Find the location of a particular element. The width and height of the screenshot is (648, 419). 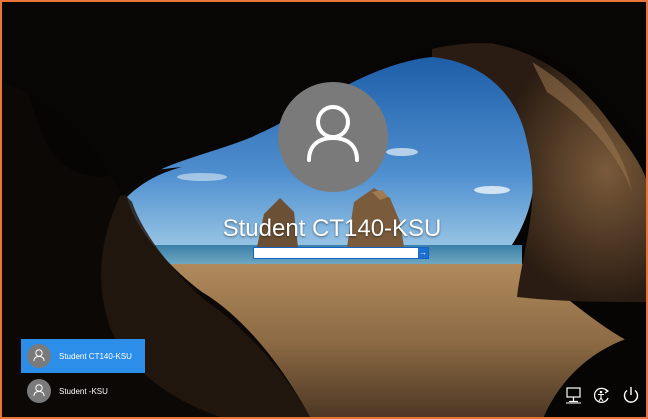

user-entry-student-ct140-ksu: Student CT140-KSU is located at coordinates (83, 356).